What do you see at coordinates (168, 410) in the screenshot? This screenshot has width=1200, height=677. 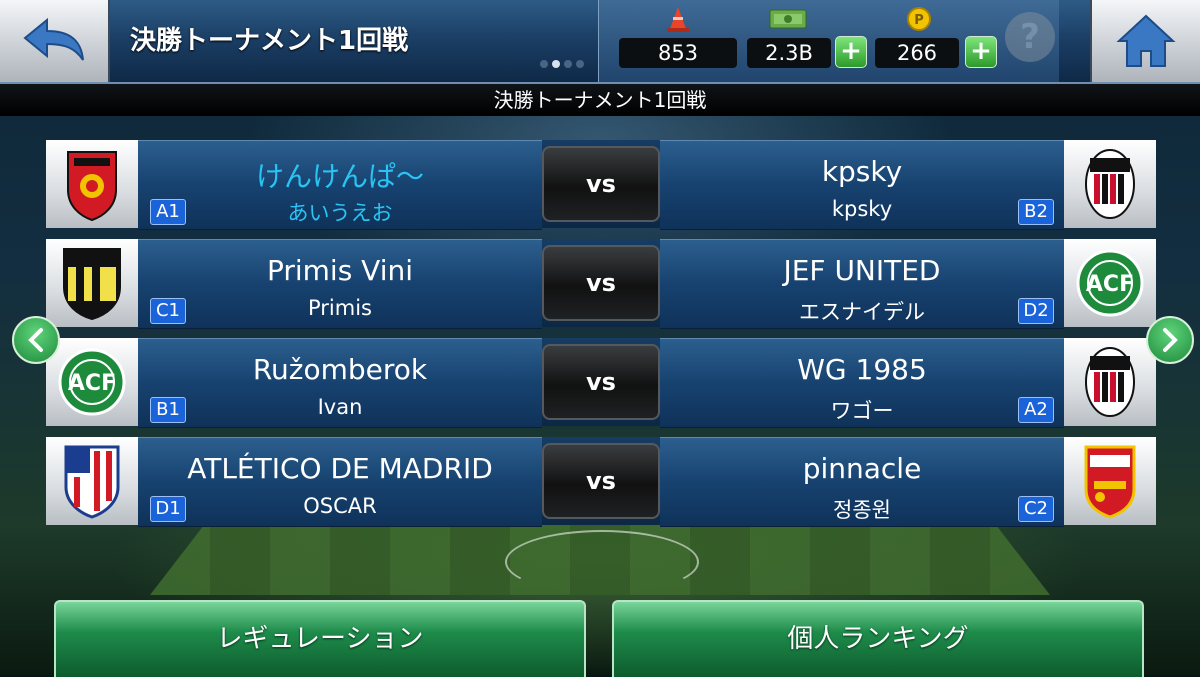 I see `home-seed-badge: B1` at bounding box center [168, 410].